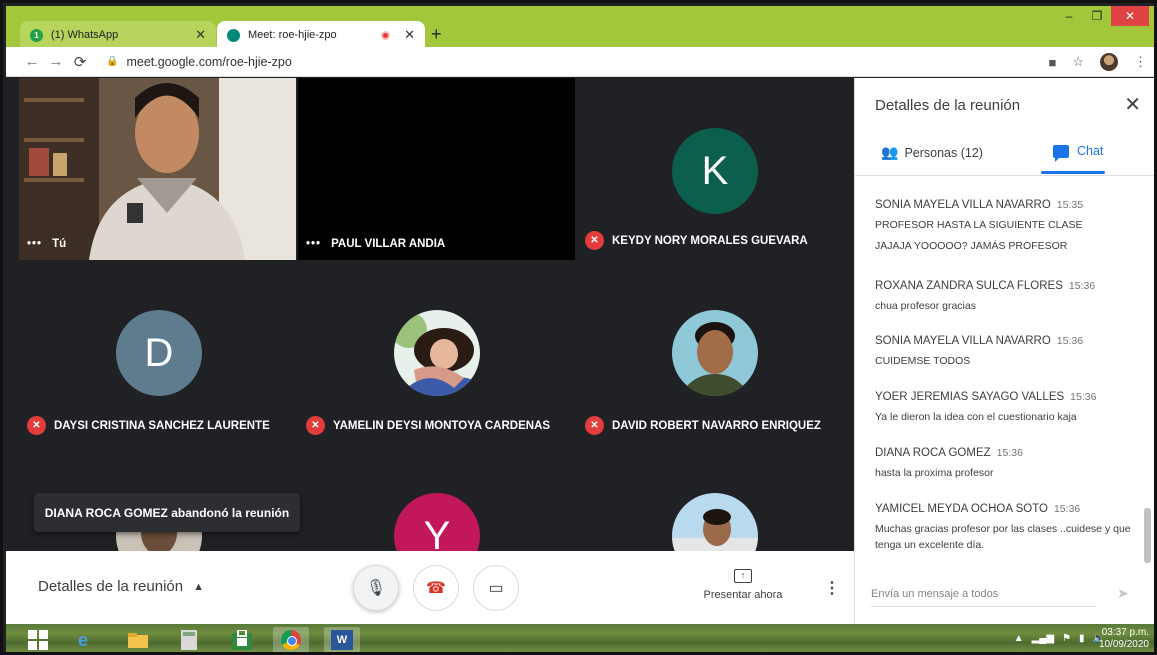  What do you see at coordinates (983, 597) in the screenshot?
I see `chat-message-input: Envía un mensaje a todos` at bounding box center [983, 597].